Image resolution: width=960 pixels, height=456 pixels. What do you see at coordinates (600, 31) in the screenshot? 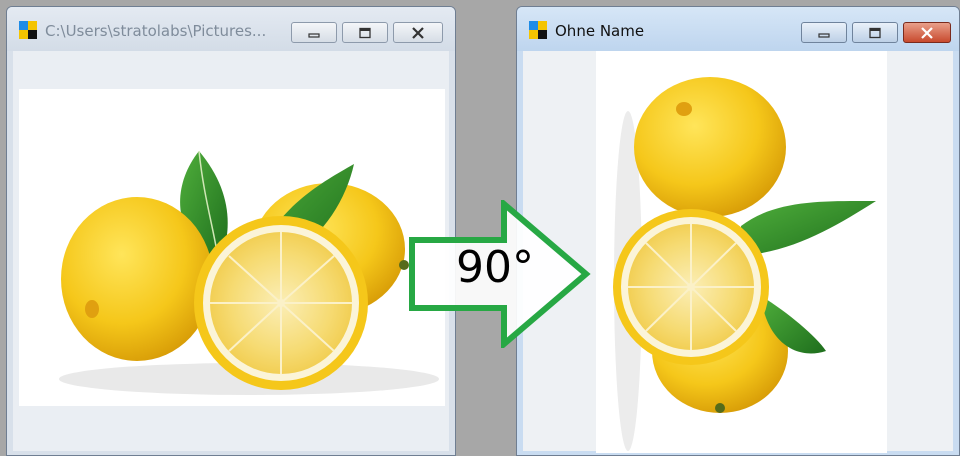
I see `window-title: Ohne Name` at bounding box center [600, 31].